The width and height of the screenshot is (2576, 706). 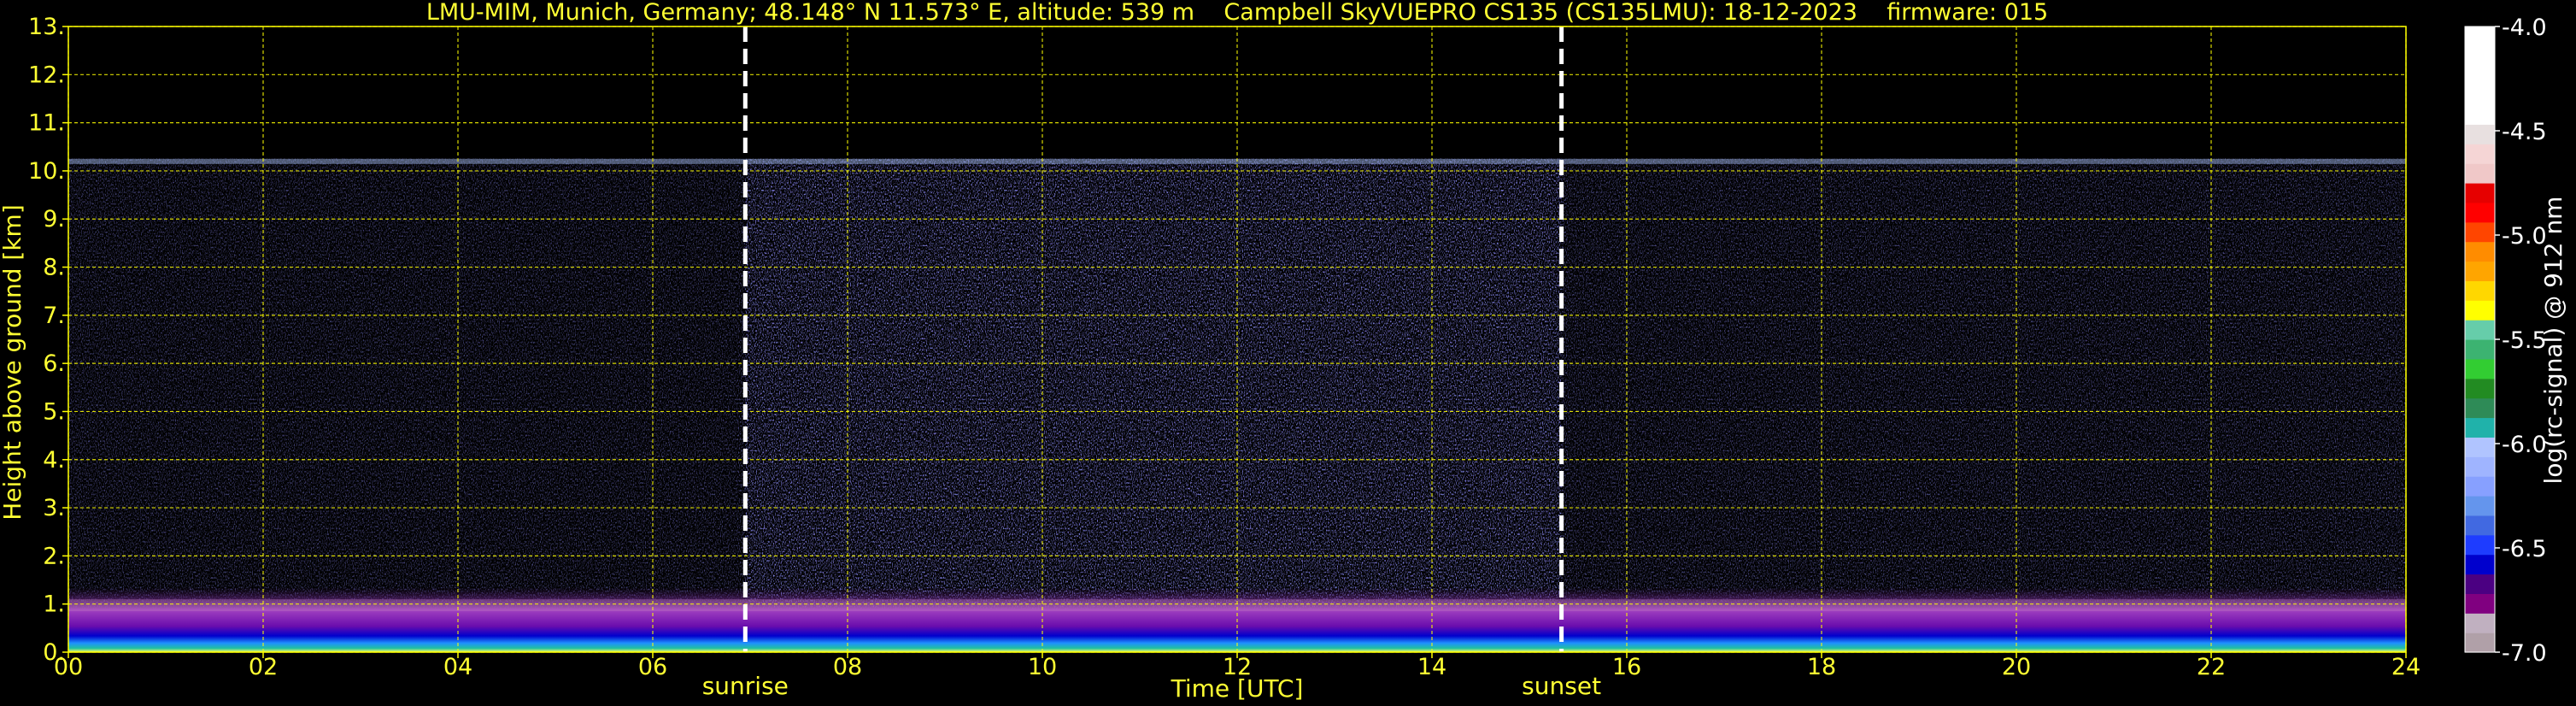 What do you see at coordinates (2553, 341) in the screenshot?
I see `colorbar-label: log(rc-signal) @ 912 nm` at bounding box center [2553, 341].